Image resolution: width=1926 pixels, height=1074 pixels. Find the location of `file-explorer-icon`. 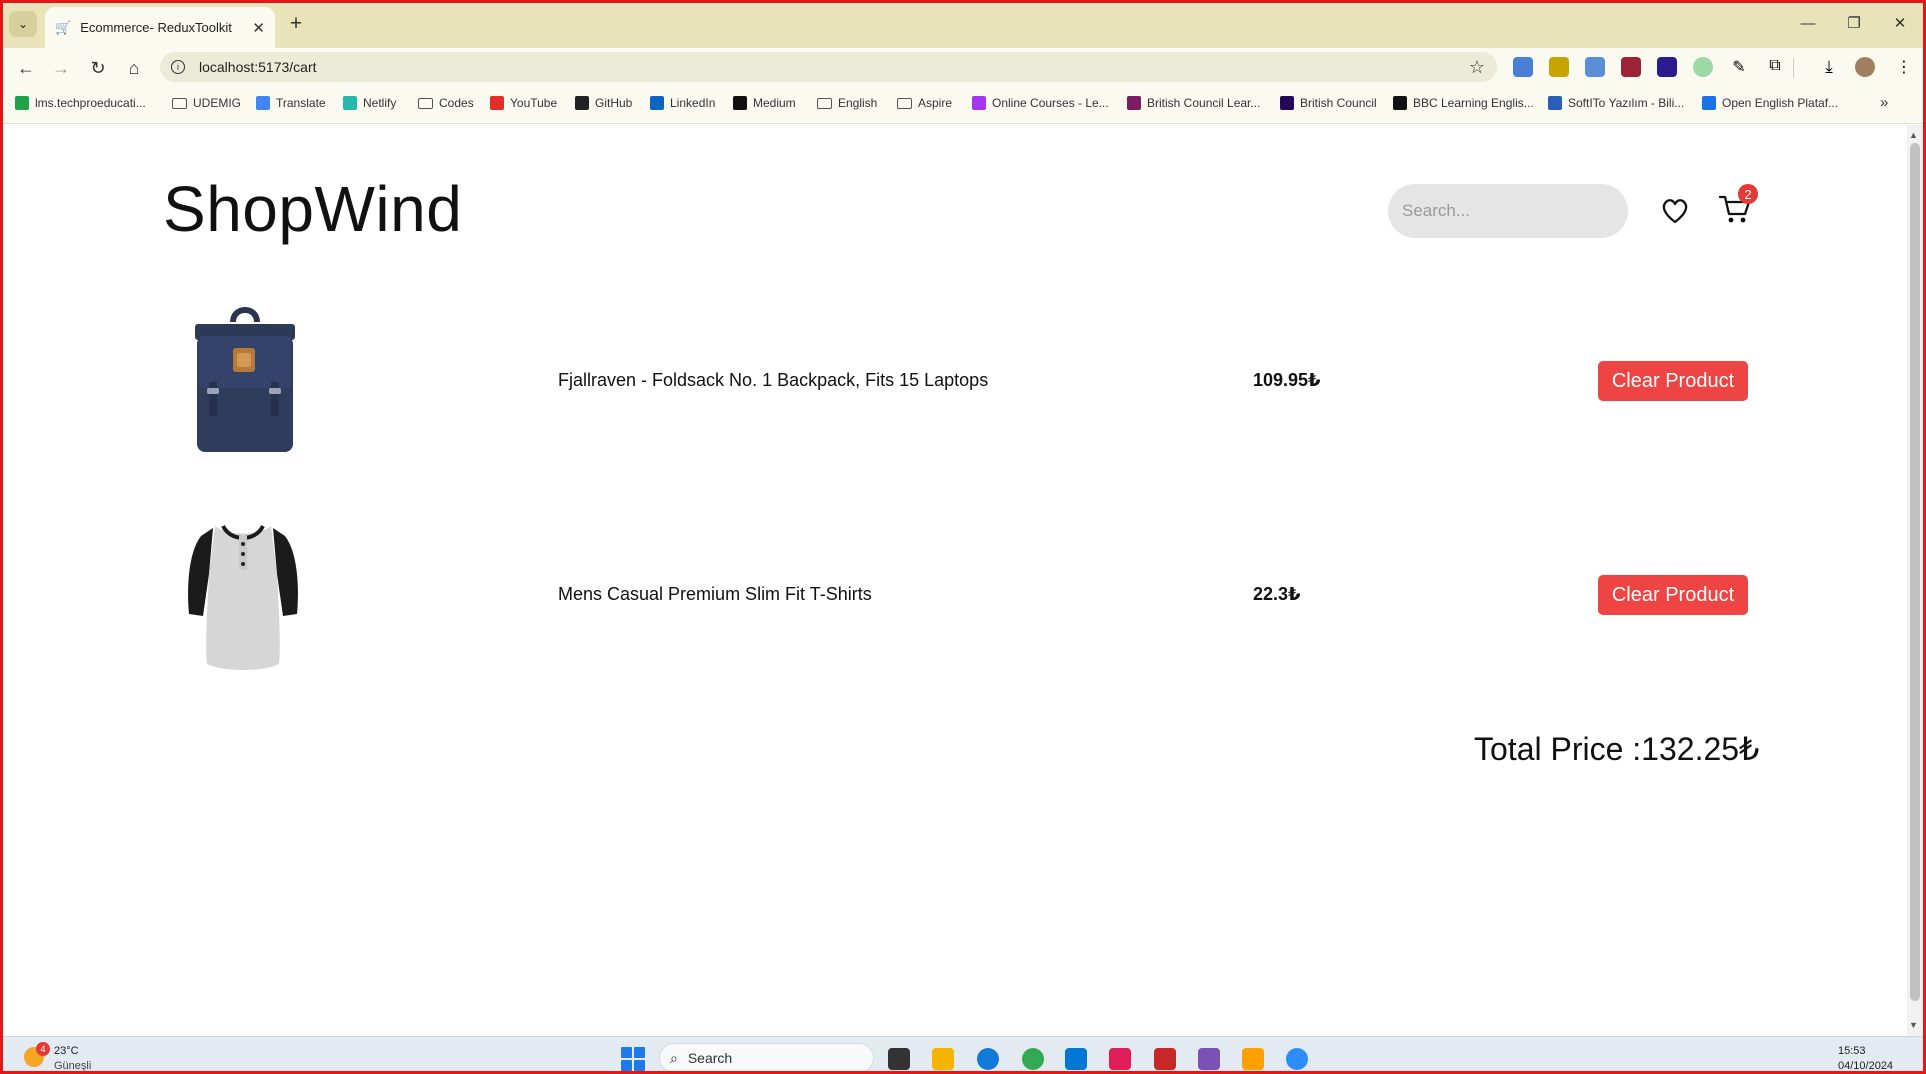

file-explorer-icon is located at coordinates (943, 1059).